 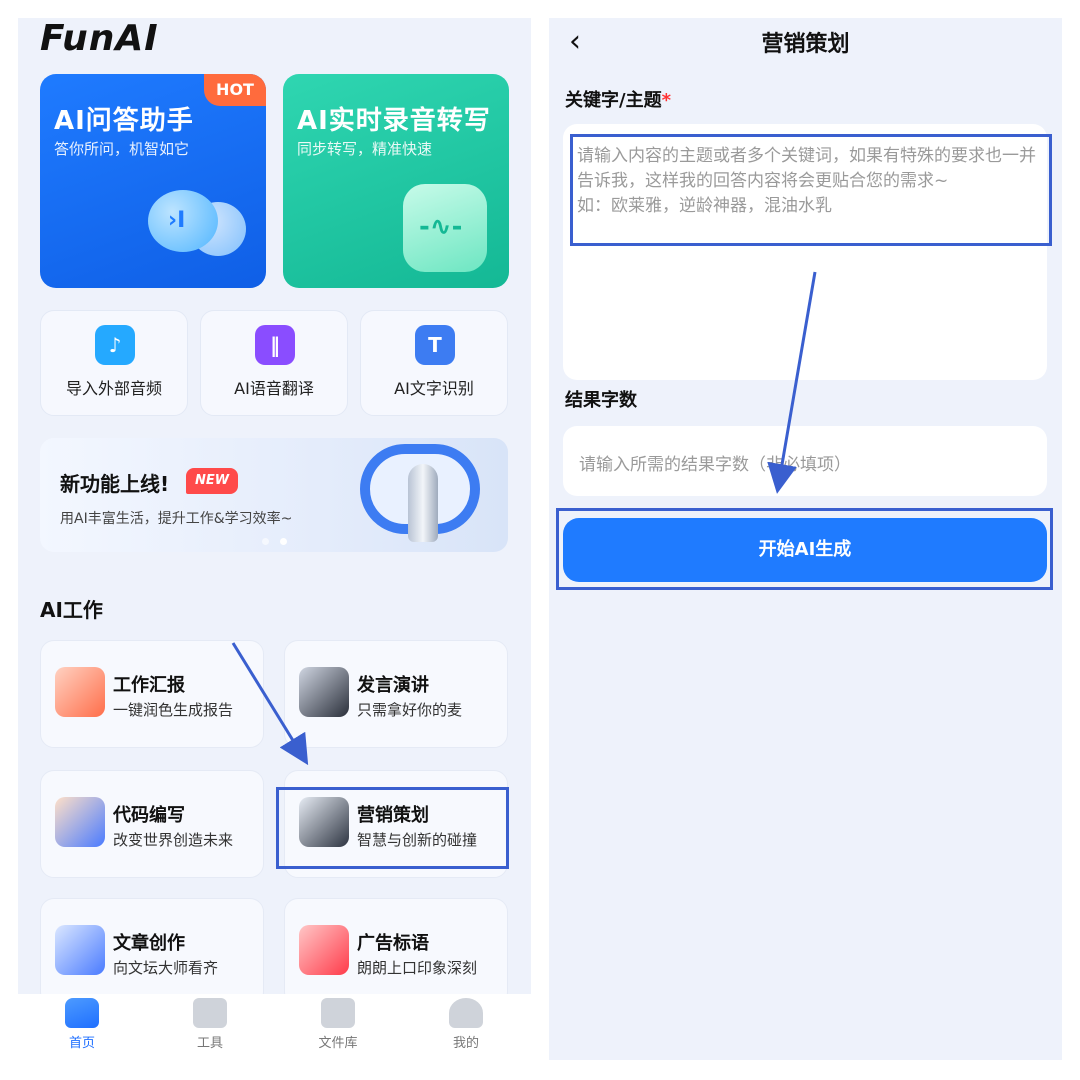 What do you see at coordinates (99, 38) in the screenshot?
I see `app-logo: FunAI` at bounding box center [99, 38].